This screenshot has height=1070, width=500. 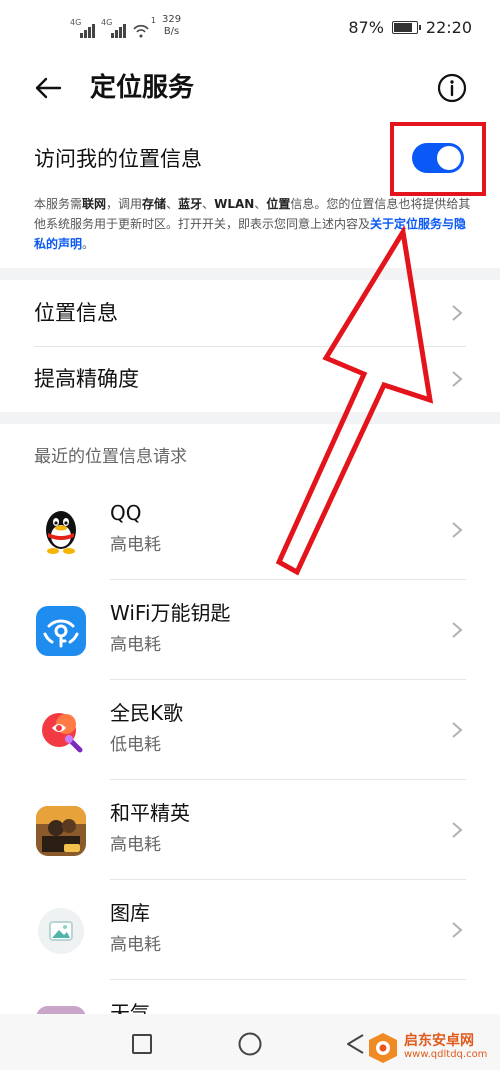 What do you see at coordinates (250, 997) in the screenshot?
I see `app-row-weather: 天气` at bounding box center [250, 997].